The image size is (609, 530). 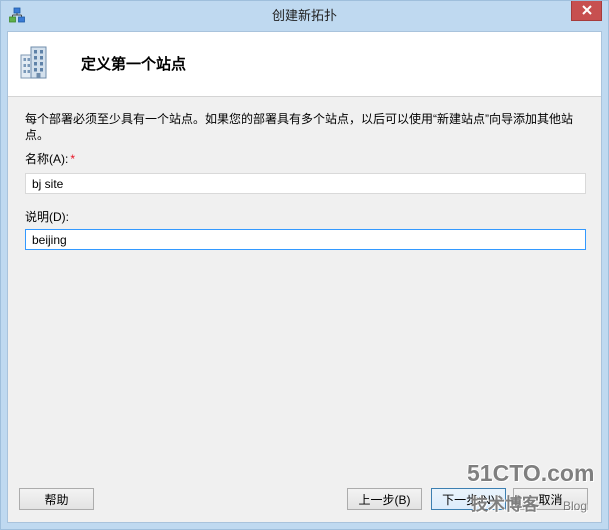 I want to click on window-title: 创建新拓扑, so click(x=304, y=15).